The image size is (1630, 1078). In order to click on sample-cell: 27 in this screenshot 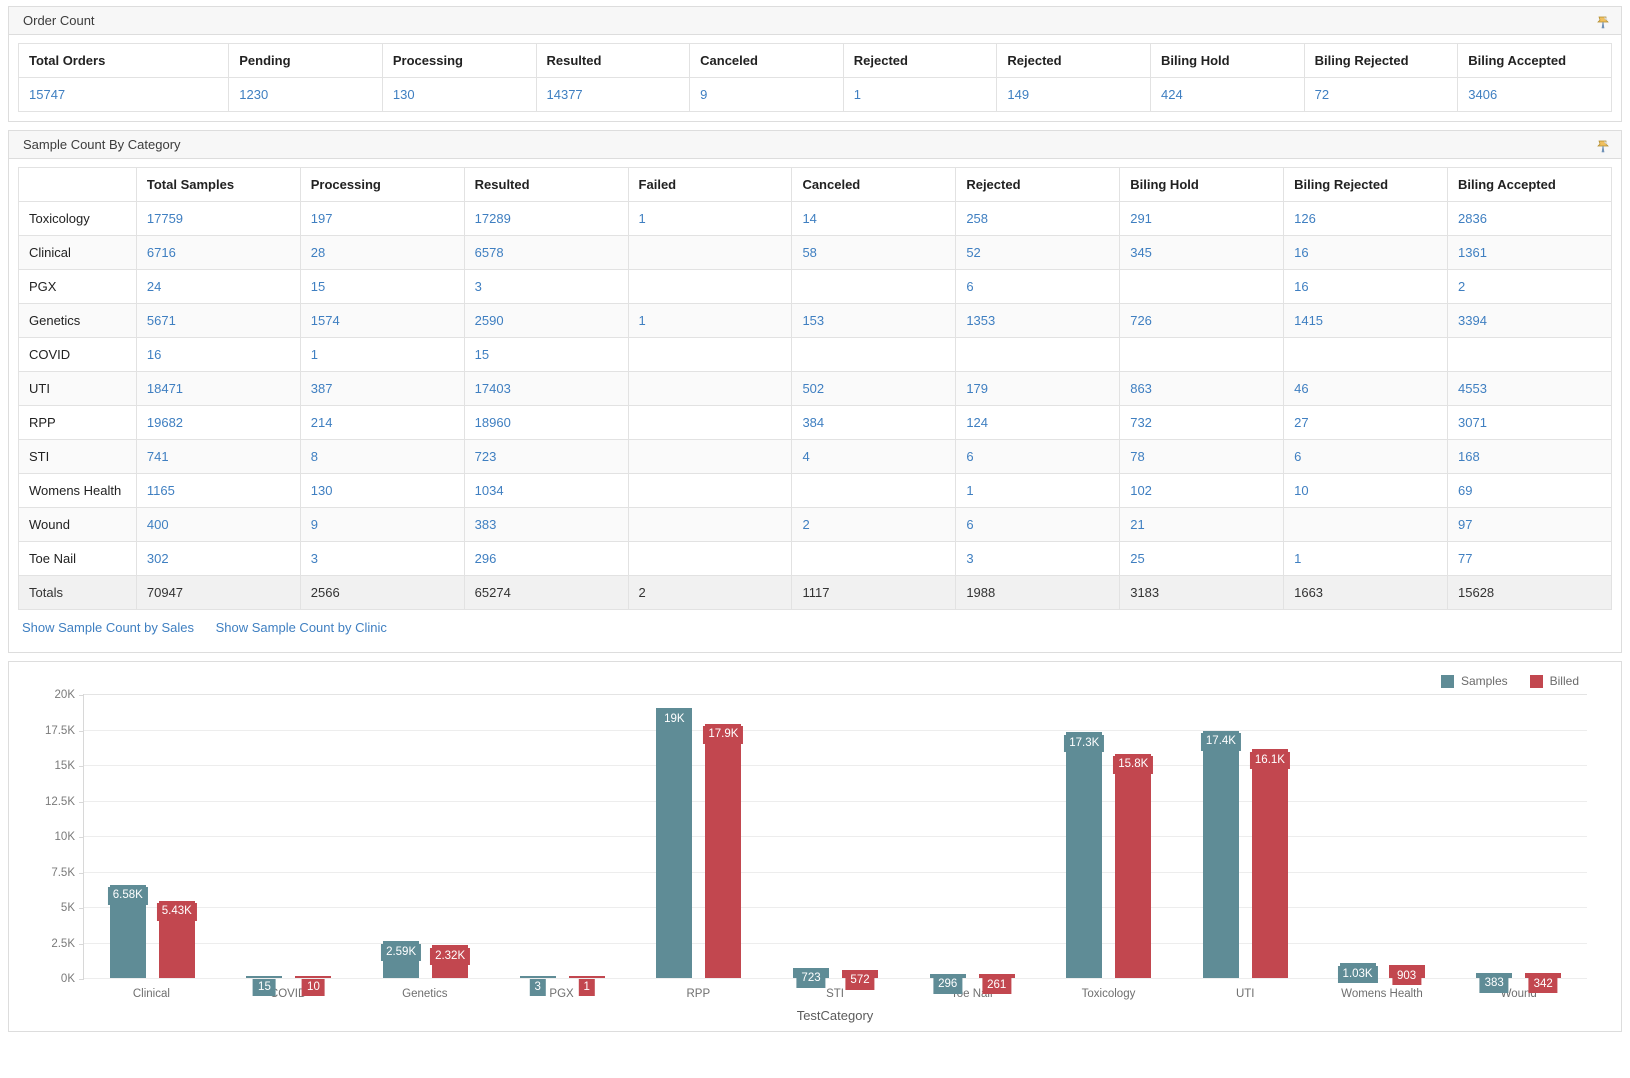, I will do `click(1365, 422)`.